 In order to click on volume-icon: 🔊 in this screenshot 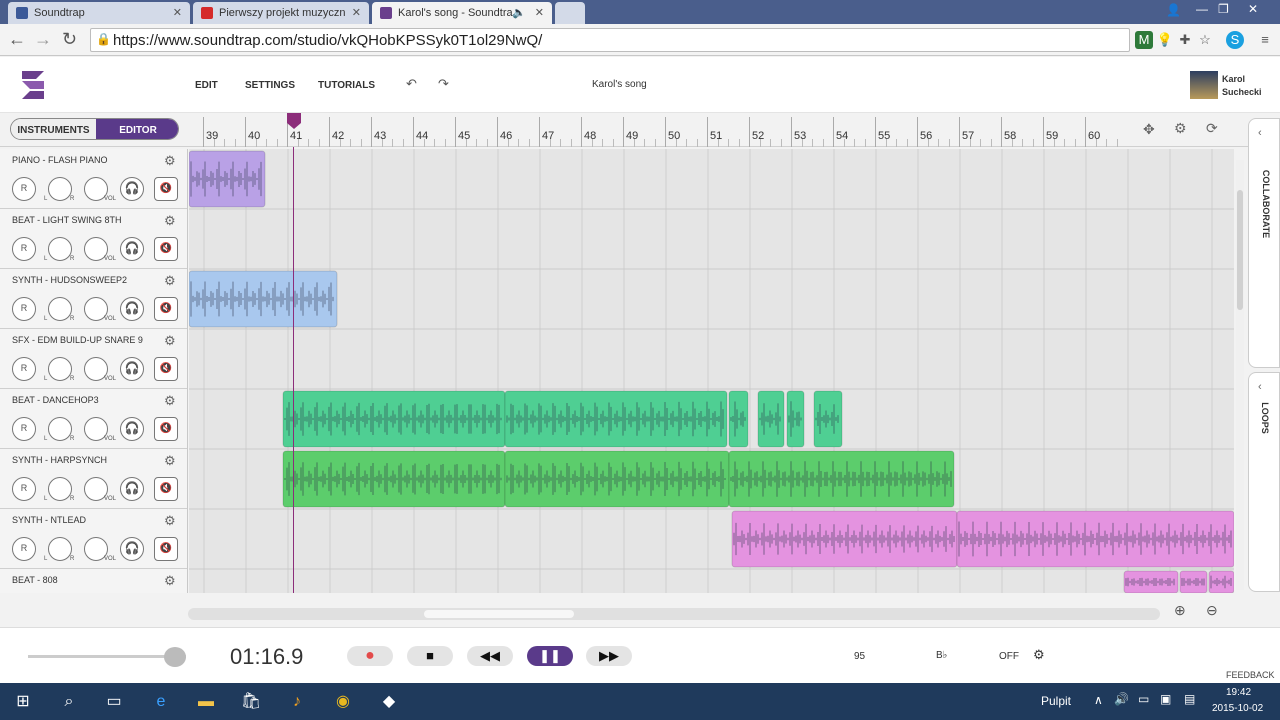, I will do `click(1121, 699)`.